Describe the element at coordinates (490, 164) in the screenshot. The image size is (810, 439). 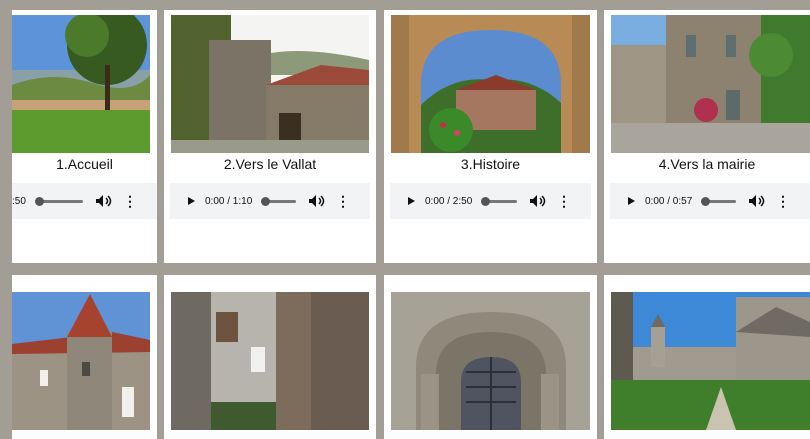
I see `track-title: 3.Histoire` at that location.